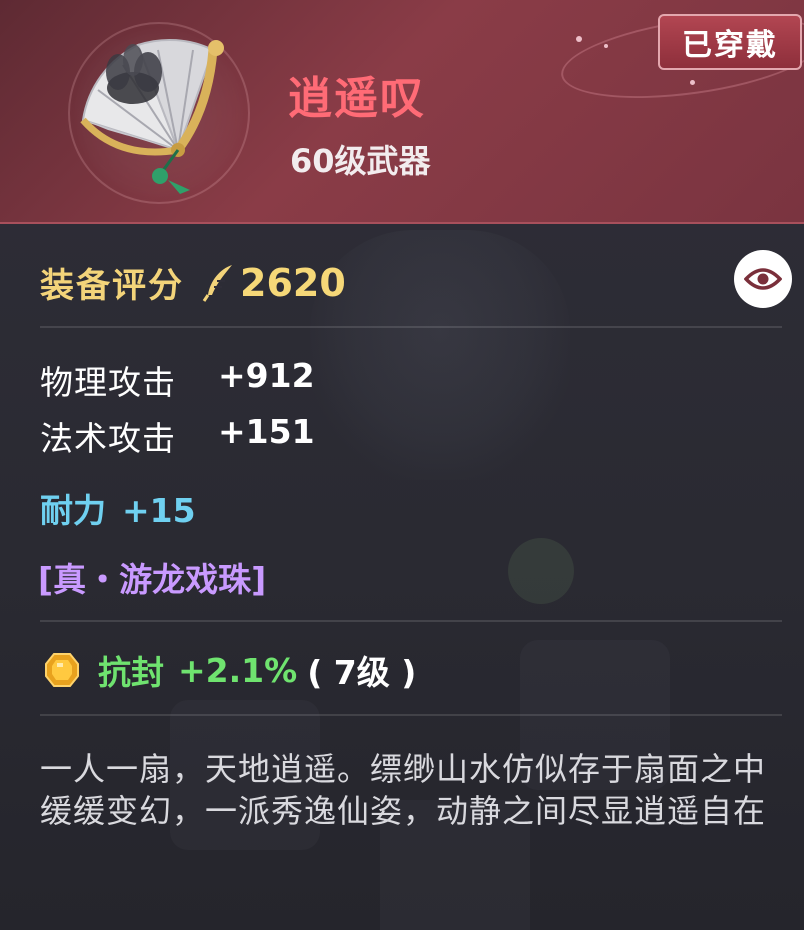 The image size is (804, 930). Describe the element at coordinates (357, 98) in the screenshot. I see `item-name: 逍遥叹` at that location.